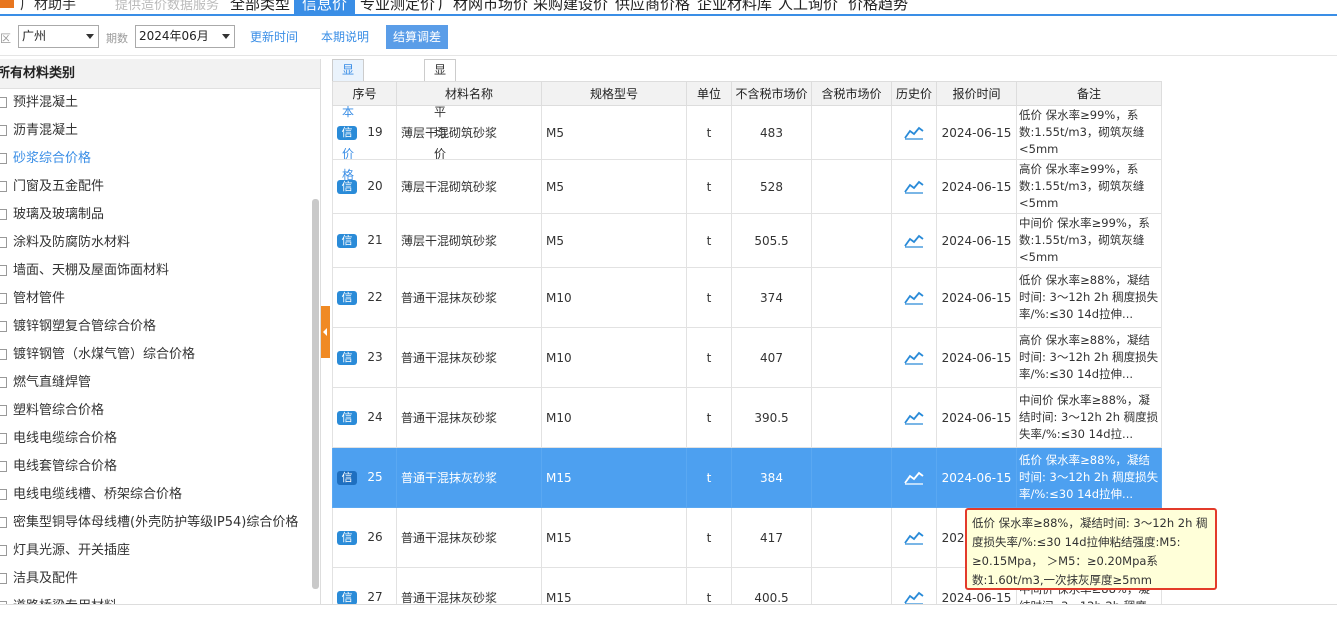  What do you see at coordinates (734, 7) in the screenshot?
I see `nav-enterprise-library: 企业材料库` at bounding box center [734, 7].